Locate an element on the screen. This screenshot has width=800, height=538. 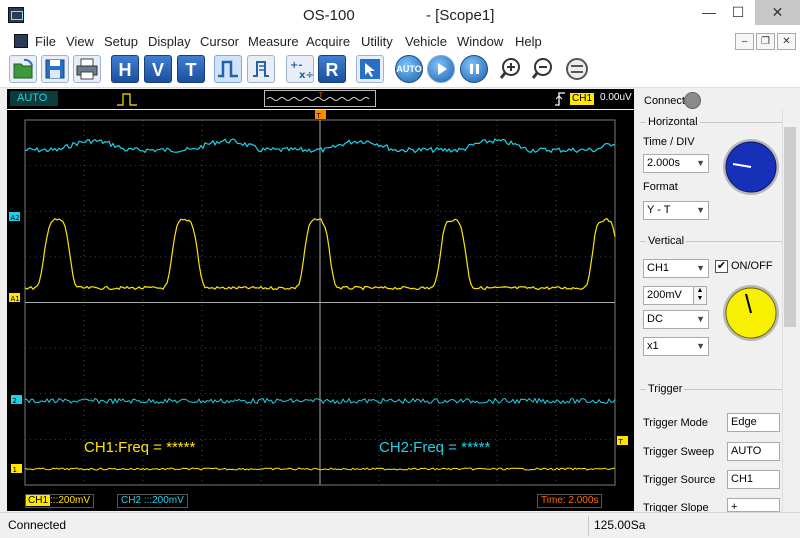
volts-stepper: ▲ ▼ is located at coordinates (700, 295).